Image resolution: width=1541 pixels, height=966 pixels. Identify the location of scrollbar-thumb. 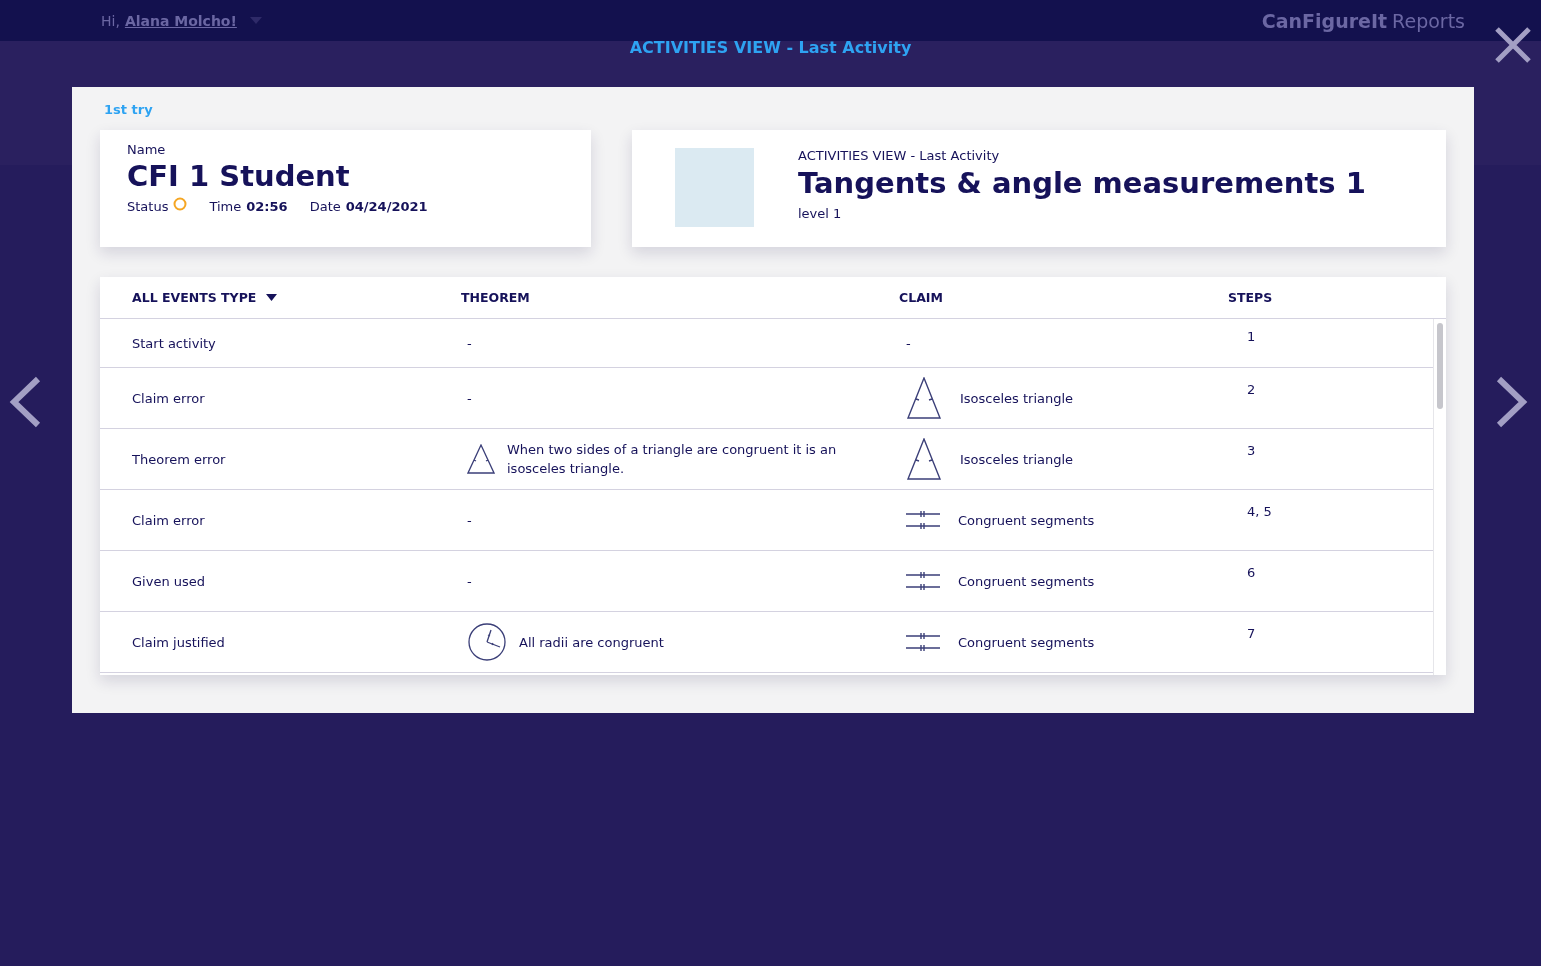
(1440, 366).